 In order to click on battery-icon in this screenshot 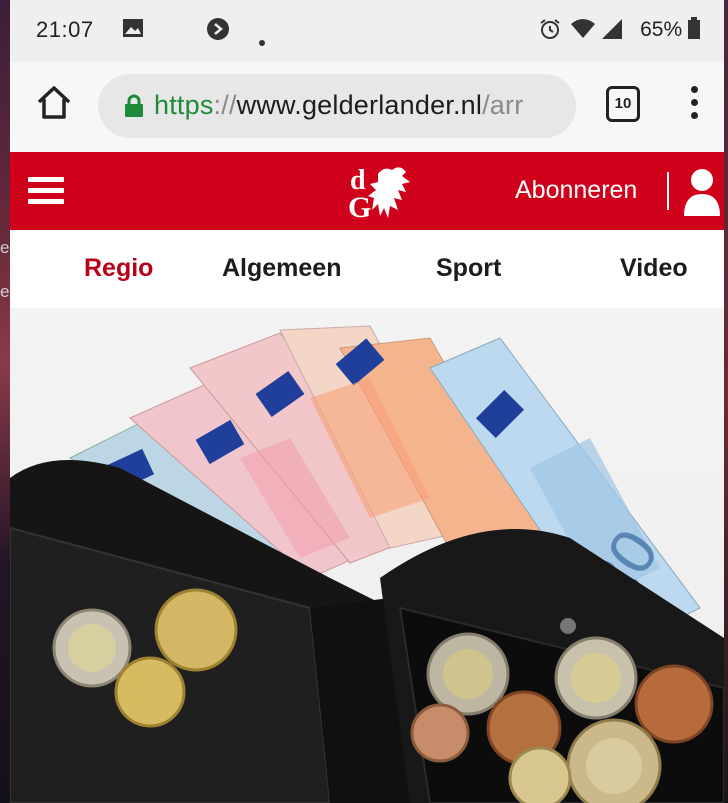, I will do `click(694, 28)`.